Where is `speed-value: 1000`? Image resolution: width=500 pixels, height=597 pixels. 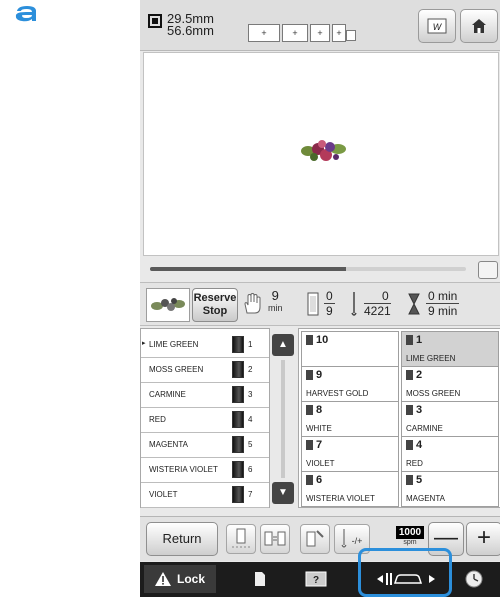
speed-value: 1000 is located at coordinates (410, 532).